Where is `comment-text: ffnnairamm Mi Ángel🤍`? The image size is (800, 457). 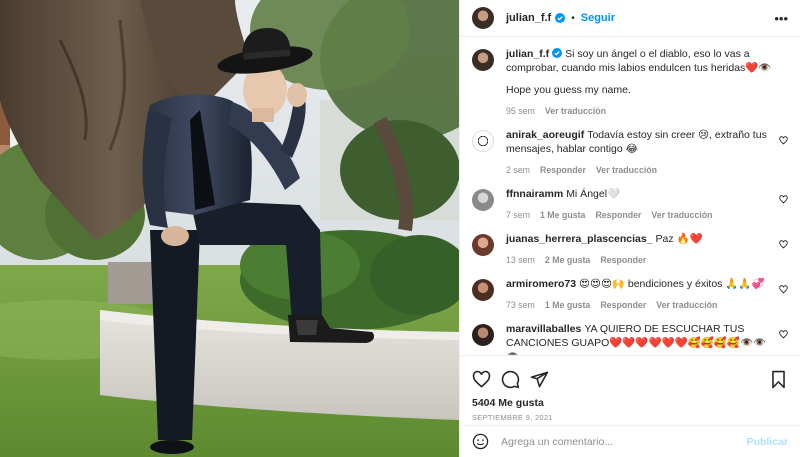 comment-text: ffnnairamm Mi Ángel🤍 is located at coordinates (638, 194).